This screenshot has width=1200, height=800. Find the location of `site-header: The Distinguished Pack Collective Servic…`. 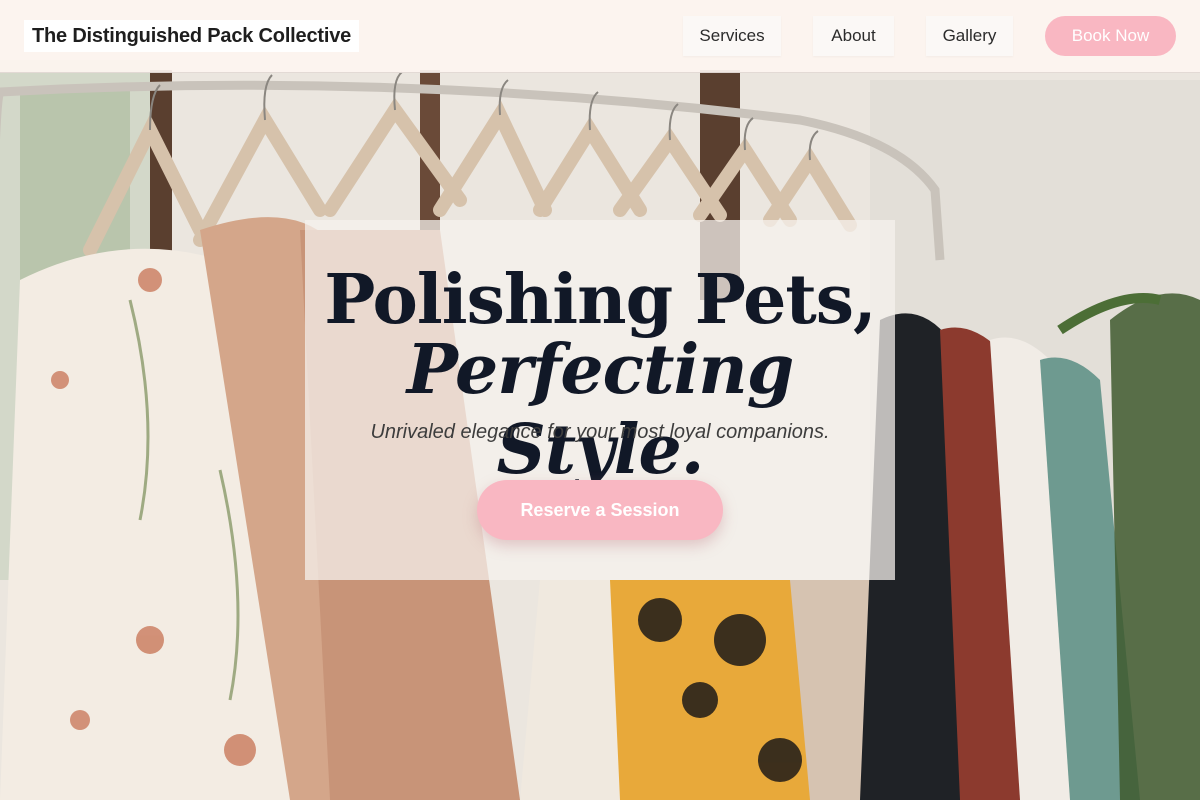

site-header: The Distinguished Pack Collective Servic… is located at coordinates (600, 36).